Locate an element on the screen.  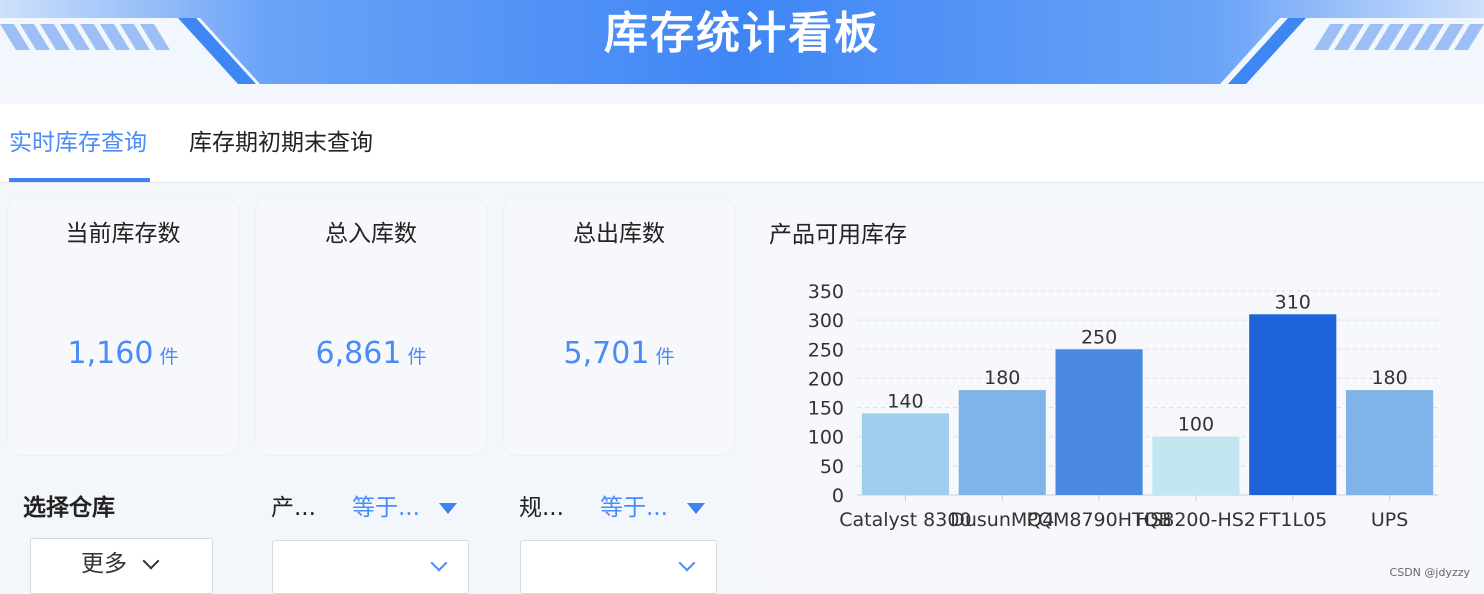
active-tab-indicator is located at coordinates (79, 180).